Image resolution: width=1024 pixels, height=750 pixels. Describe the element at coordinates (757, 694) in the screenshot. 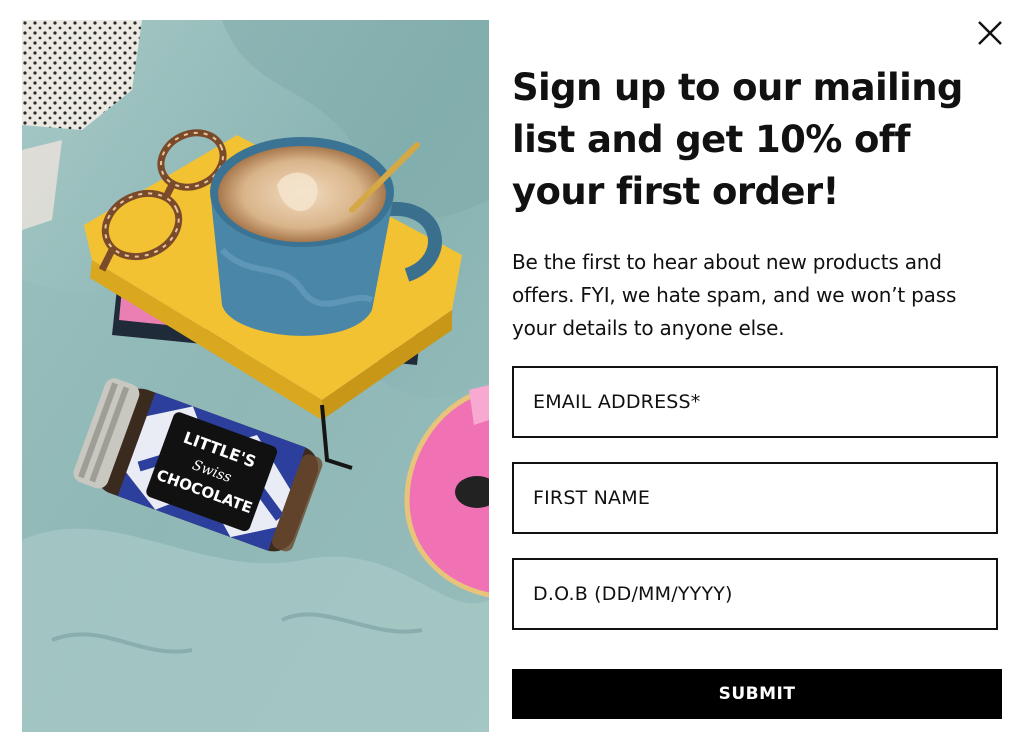

I see `submit-button: SUBMIT` at that location.